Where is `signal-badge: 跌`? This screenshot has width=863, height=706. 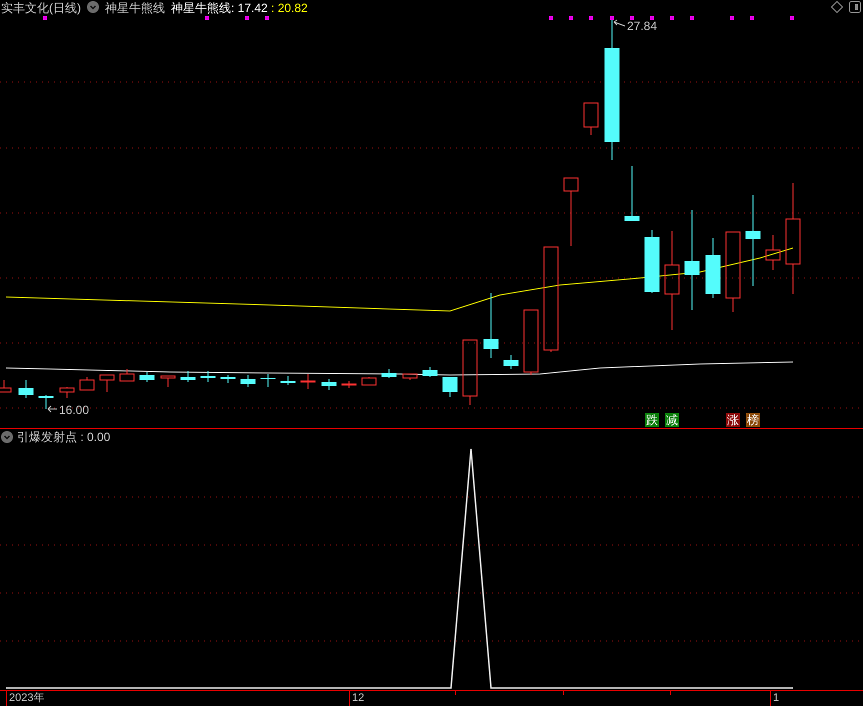
signal-badge: 跌 is located at coordinates (652, 420).